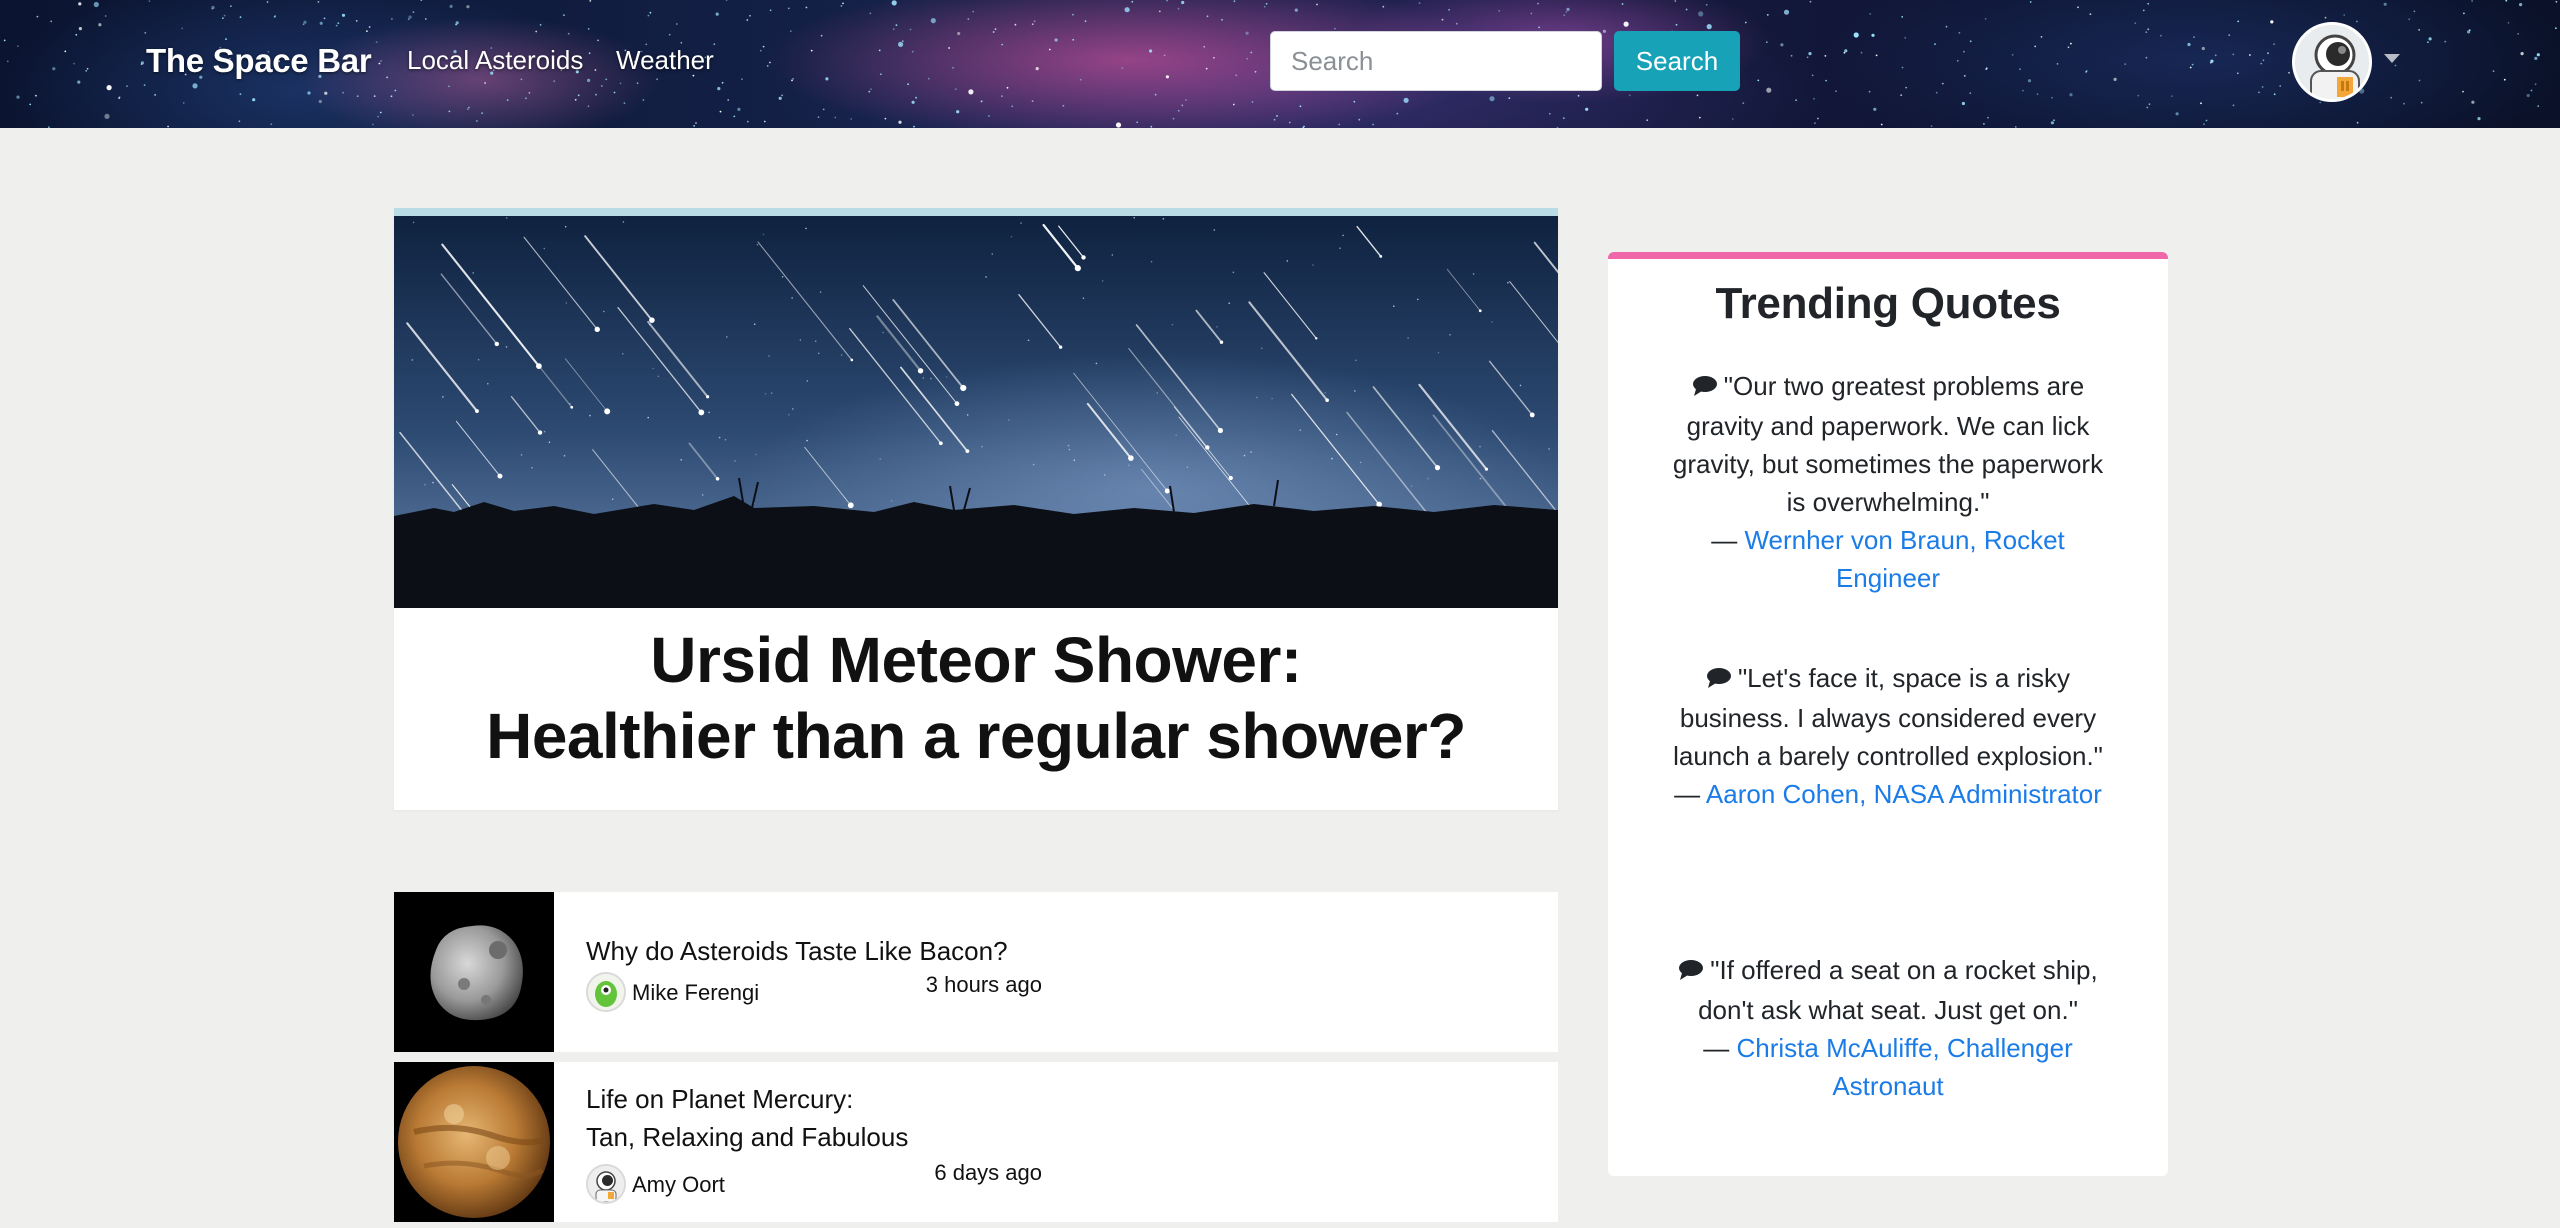 This screenshot has width=2560, height=1228. What do you see at coordinates (988, 1172) in the screenshot?
I see `article-timestamp: 6 days ago` at bounding box center [988, 1172].